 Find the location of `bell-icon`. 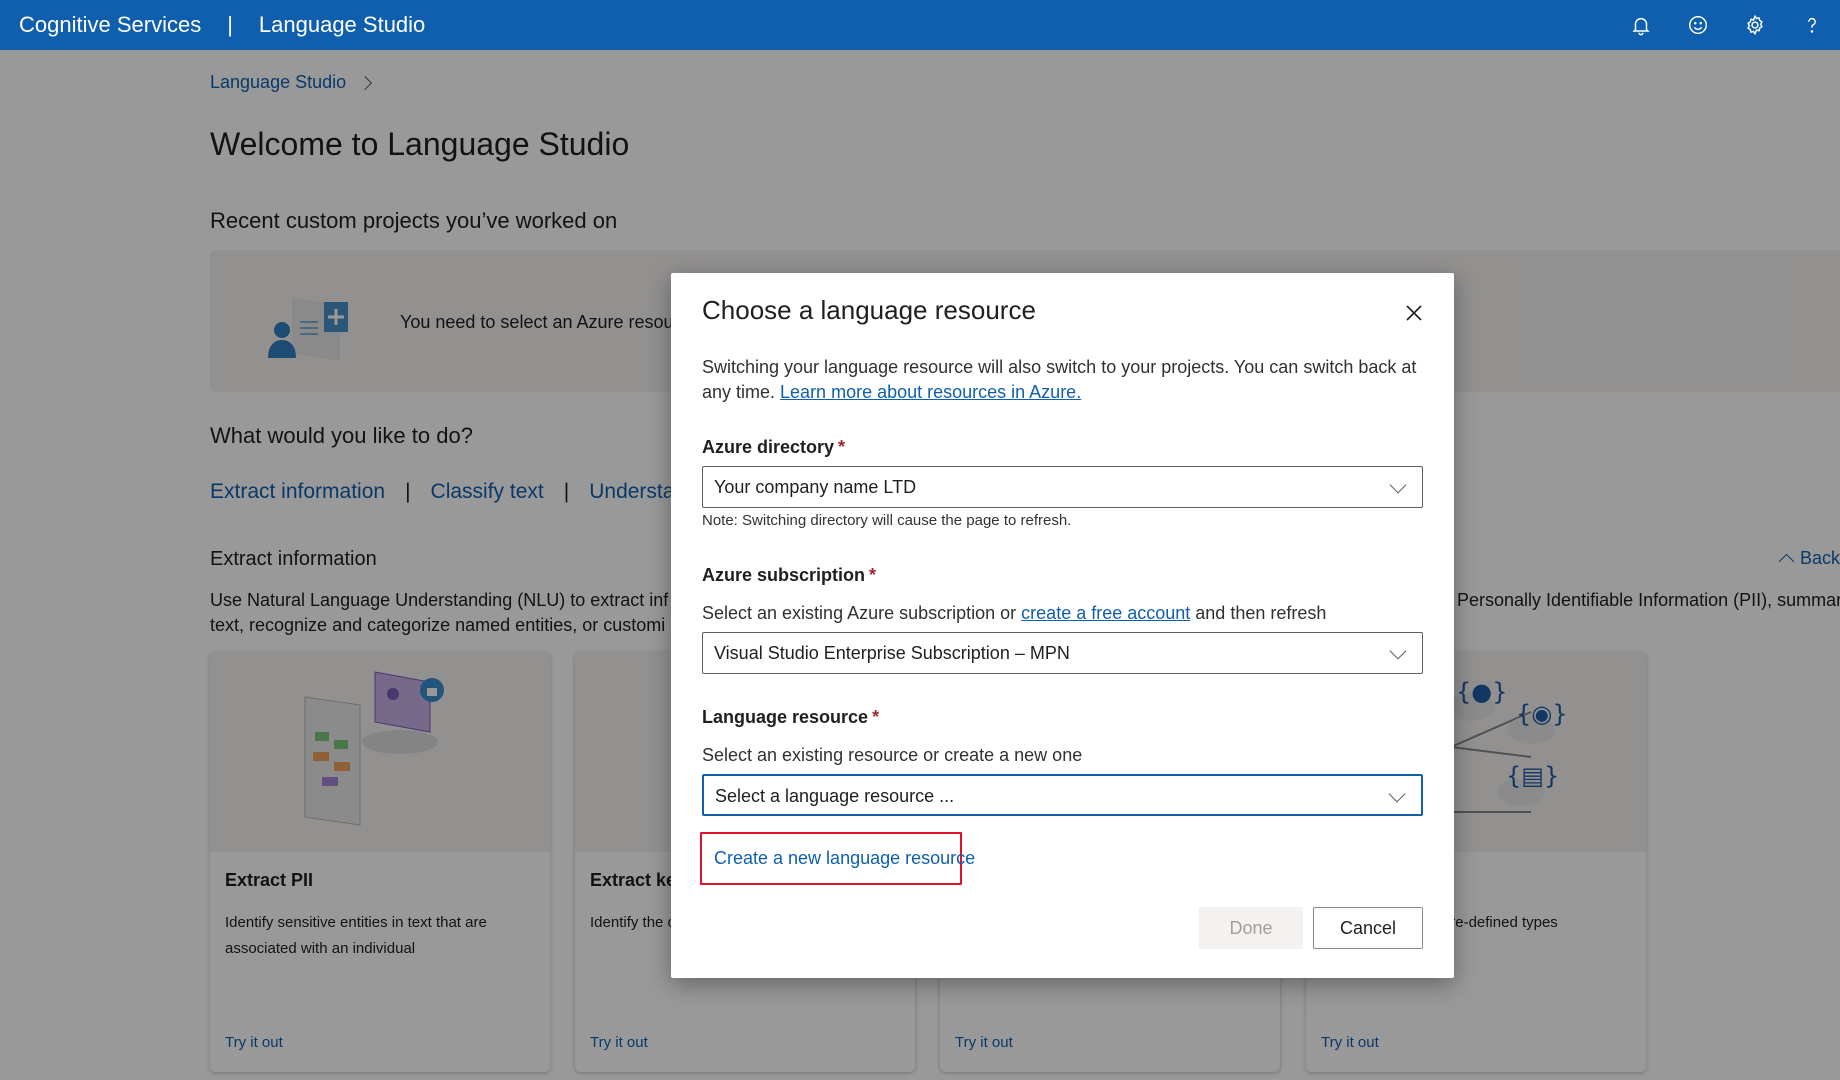

bell-icon is located at coordinates (1640, 26).